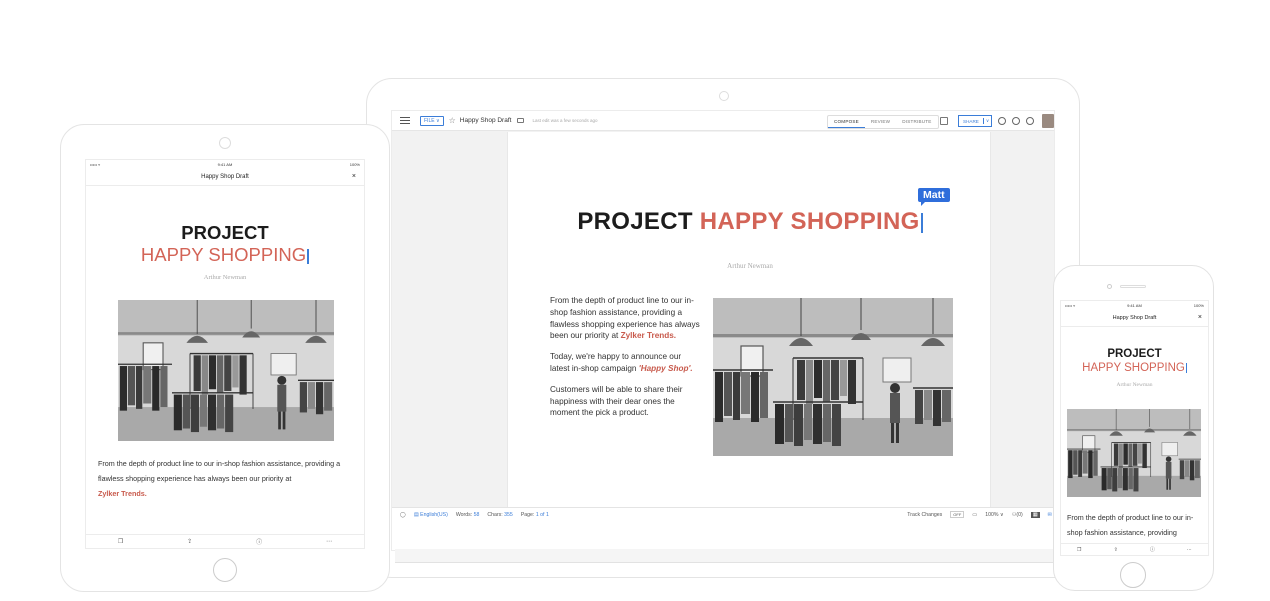 The image size is (1270, 601). I want to click on help-icon, so click(1016, 121).